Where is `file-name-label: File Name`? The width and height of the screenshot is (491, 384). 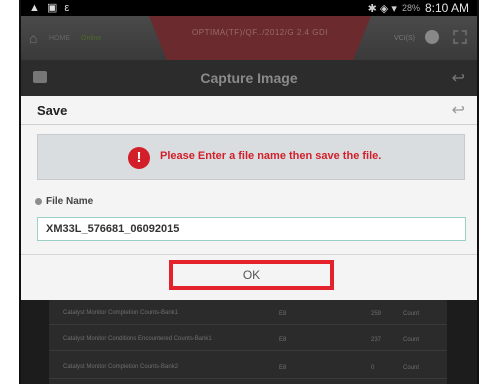
file-name-label: File Name is located at coordinates (70, 201).